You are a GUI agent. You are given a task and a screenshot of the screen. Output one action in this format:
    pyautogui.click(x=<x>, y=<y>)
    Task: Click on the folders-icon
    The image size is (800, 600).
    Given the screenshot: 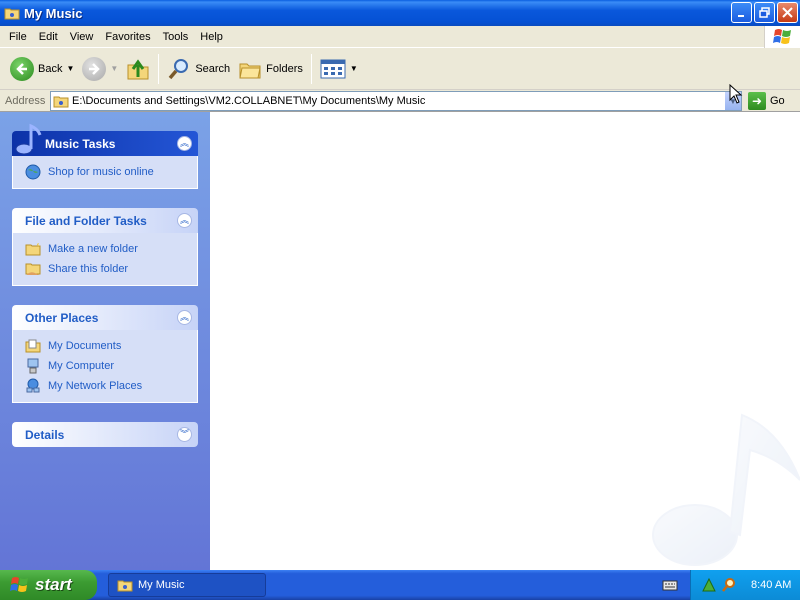 What is the action you would take?
    pyautogui.click(x=250, y=70)
    